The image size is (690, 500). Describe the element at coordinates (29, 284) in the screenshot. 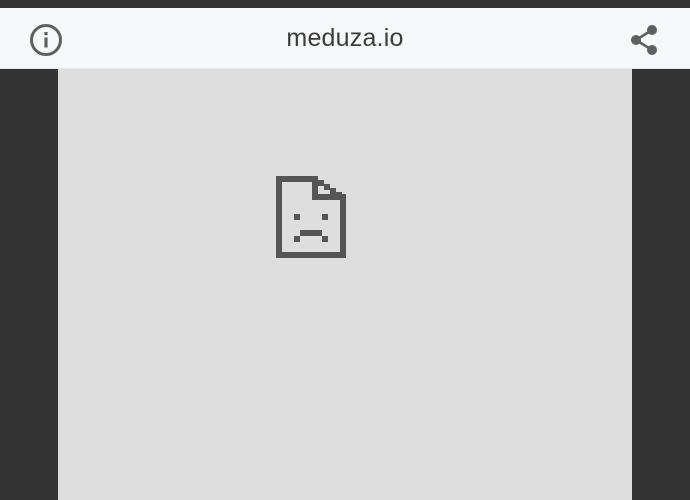

I see `left-margin` at that location.